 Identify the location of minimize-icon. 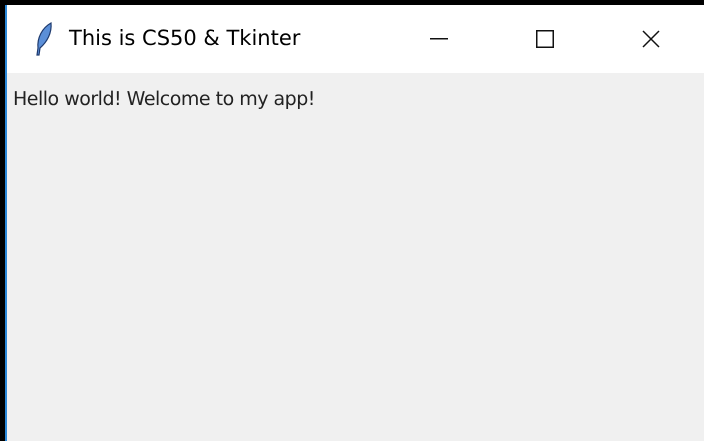
(439, 39).